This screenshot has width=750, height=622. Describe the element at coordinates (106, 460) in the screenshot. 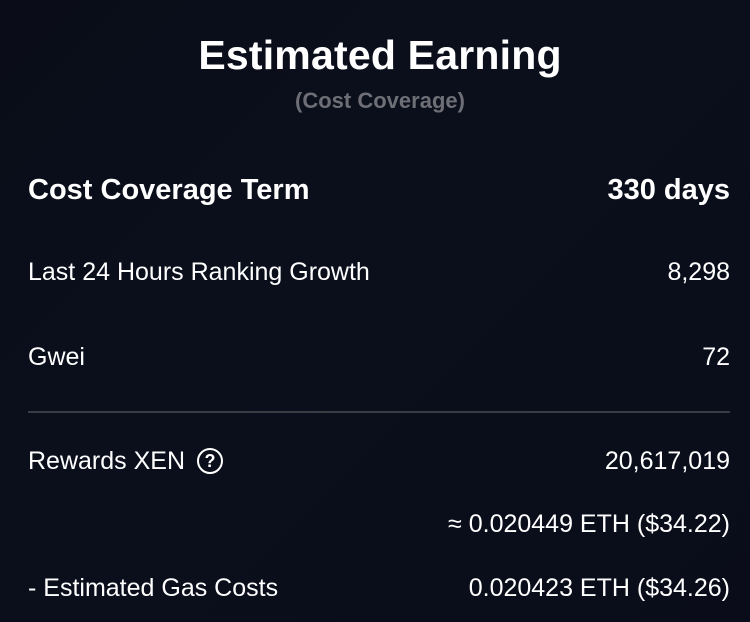

I see `rewards-xen-label: Rewards XEN` at that location.